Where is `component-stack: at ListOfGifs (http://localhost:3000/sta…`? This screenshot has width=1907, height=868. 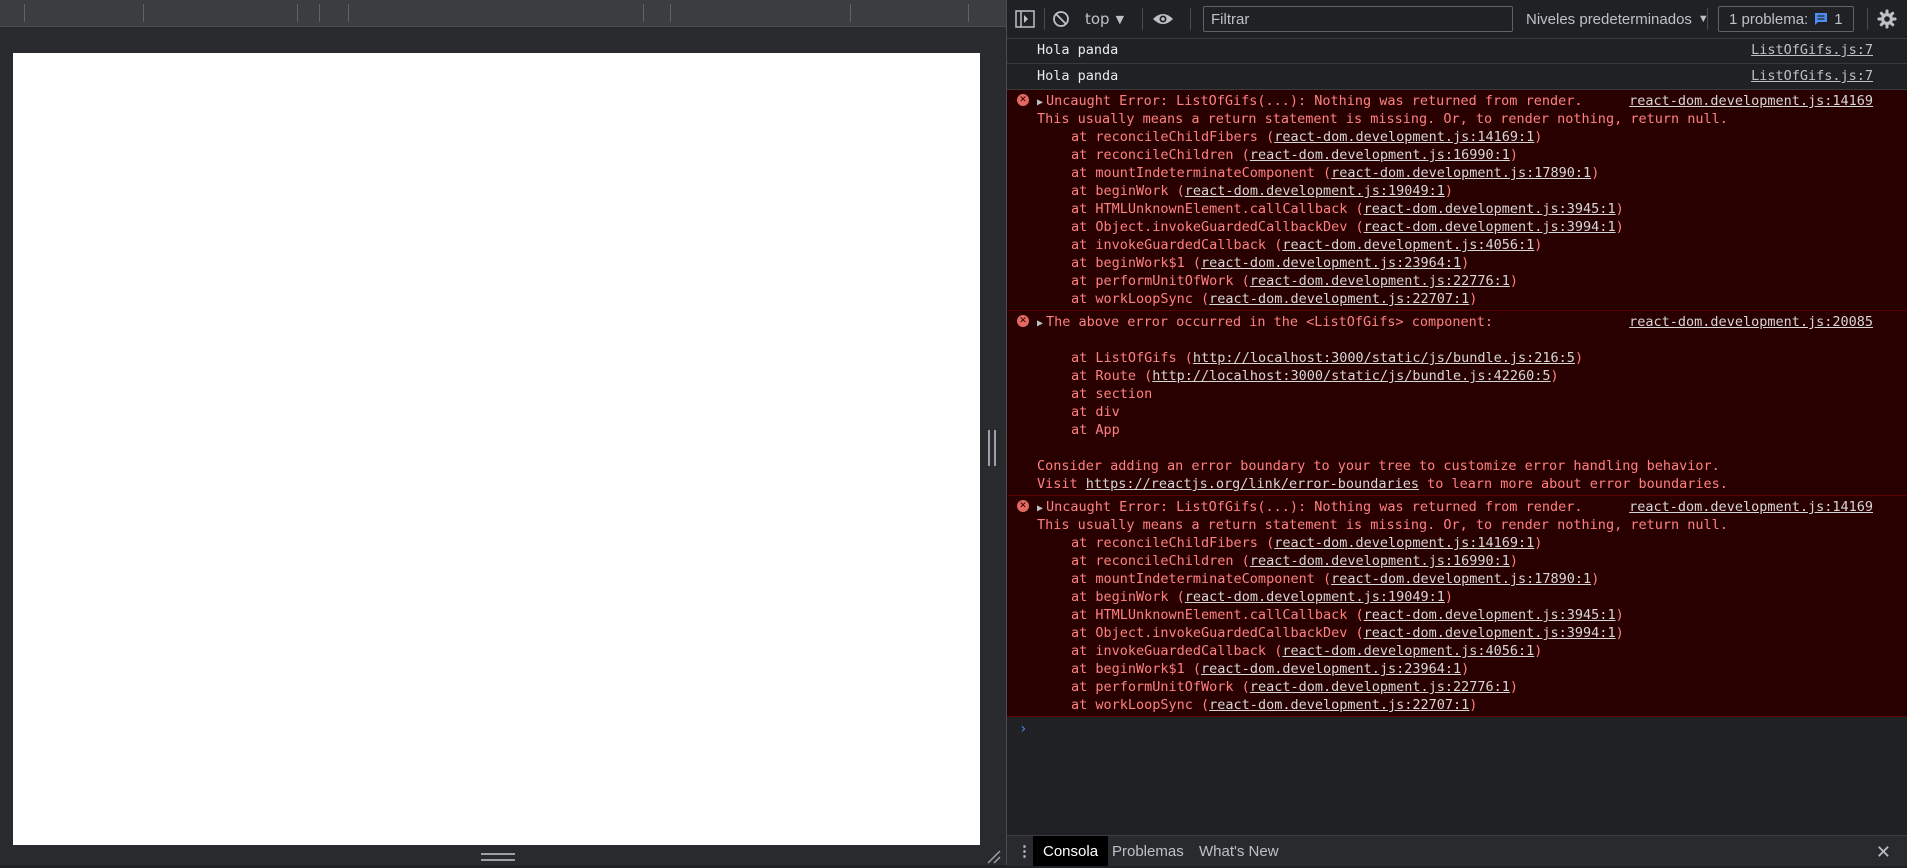 component-stack: at ListOfGifs (http://localhost:3000/sta… is located at coordinates (1472, 394).